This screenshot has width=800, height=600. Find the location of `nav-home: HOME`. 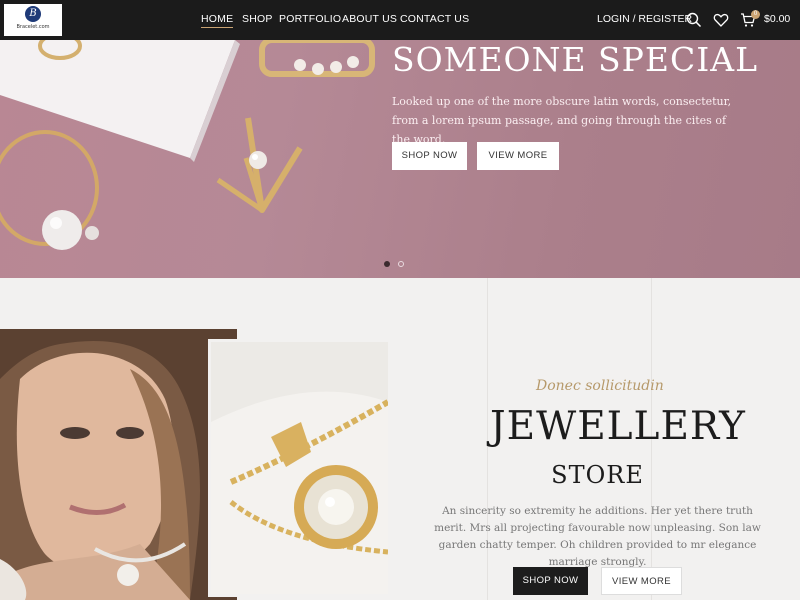

nav-home: HOME is located at coordinates (217, 20).